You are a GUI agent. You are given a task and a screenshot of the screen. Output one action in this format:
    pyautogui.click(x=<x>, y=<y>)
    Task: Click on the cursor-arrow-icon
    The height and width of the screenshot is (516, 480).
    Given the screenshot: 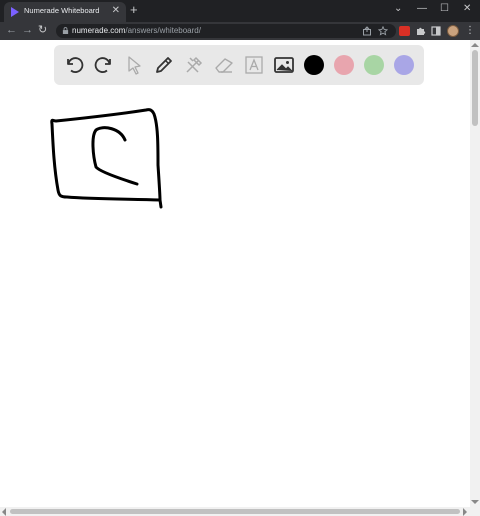 What is the action you would take?
    pyautogui.click(x=134, y=65)
    